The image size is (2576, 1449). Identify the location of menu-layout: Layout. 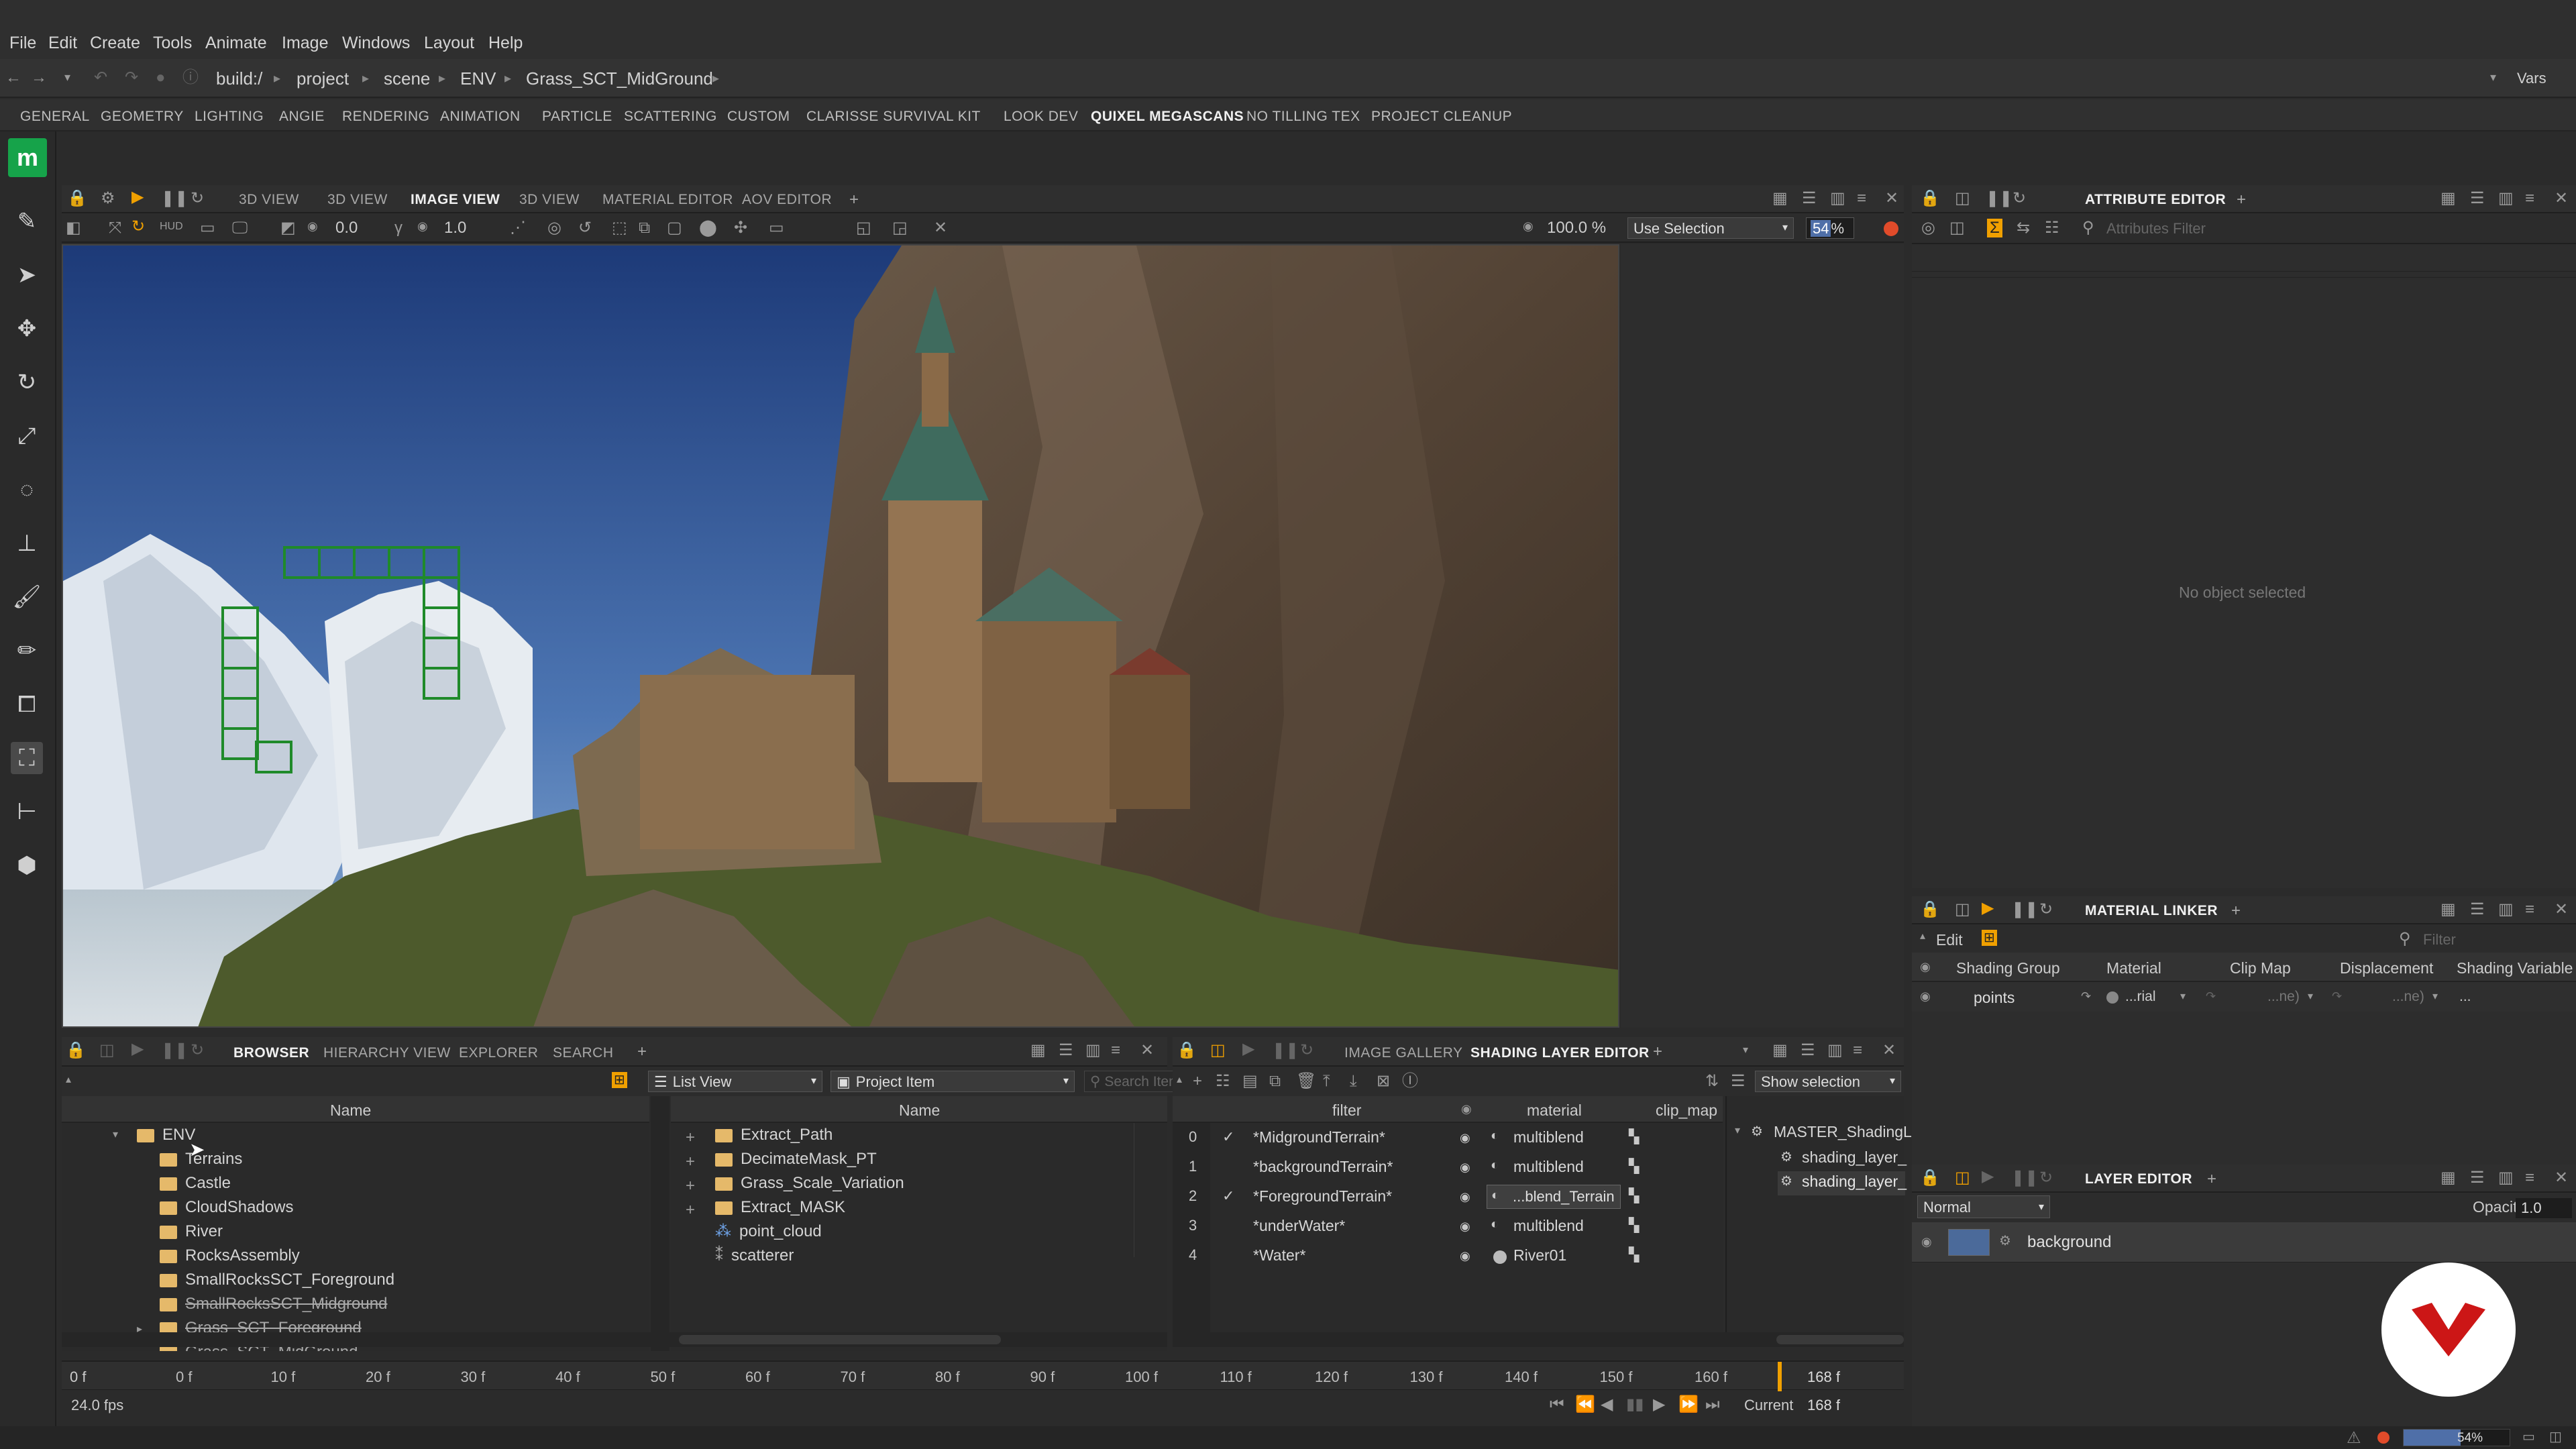
(449, 43).